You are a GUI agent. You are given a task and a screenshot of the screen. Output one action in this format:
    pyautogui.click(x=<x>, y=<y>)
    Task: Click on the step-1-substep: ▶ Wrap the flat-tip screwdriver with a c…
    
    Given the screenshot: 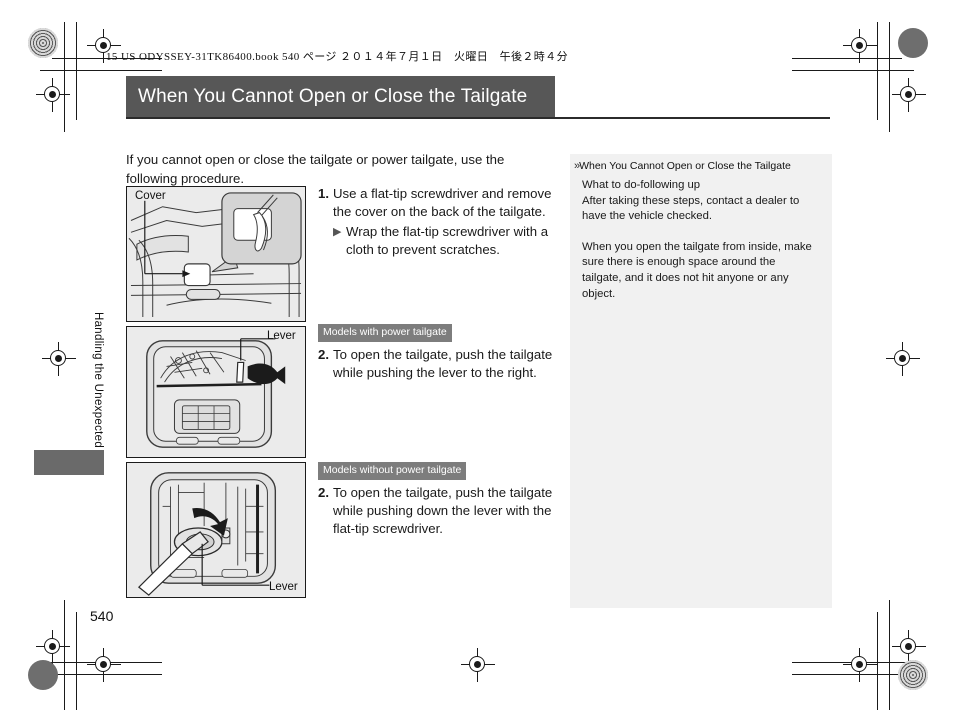 What is the action you would take?
    pyautogui.click(x=440, y=241)
    